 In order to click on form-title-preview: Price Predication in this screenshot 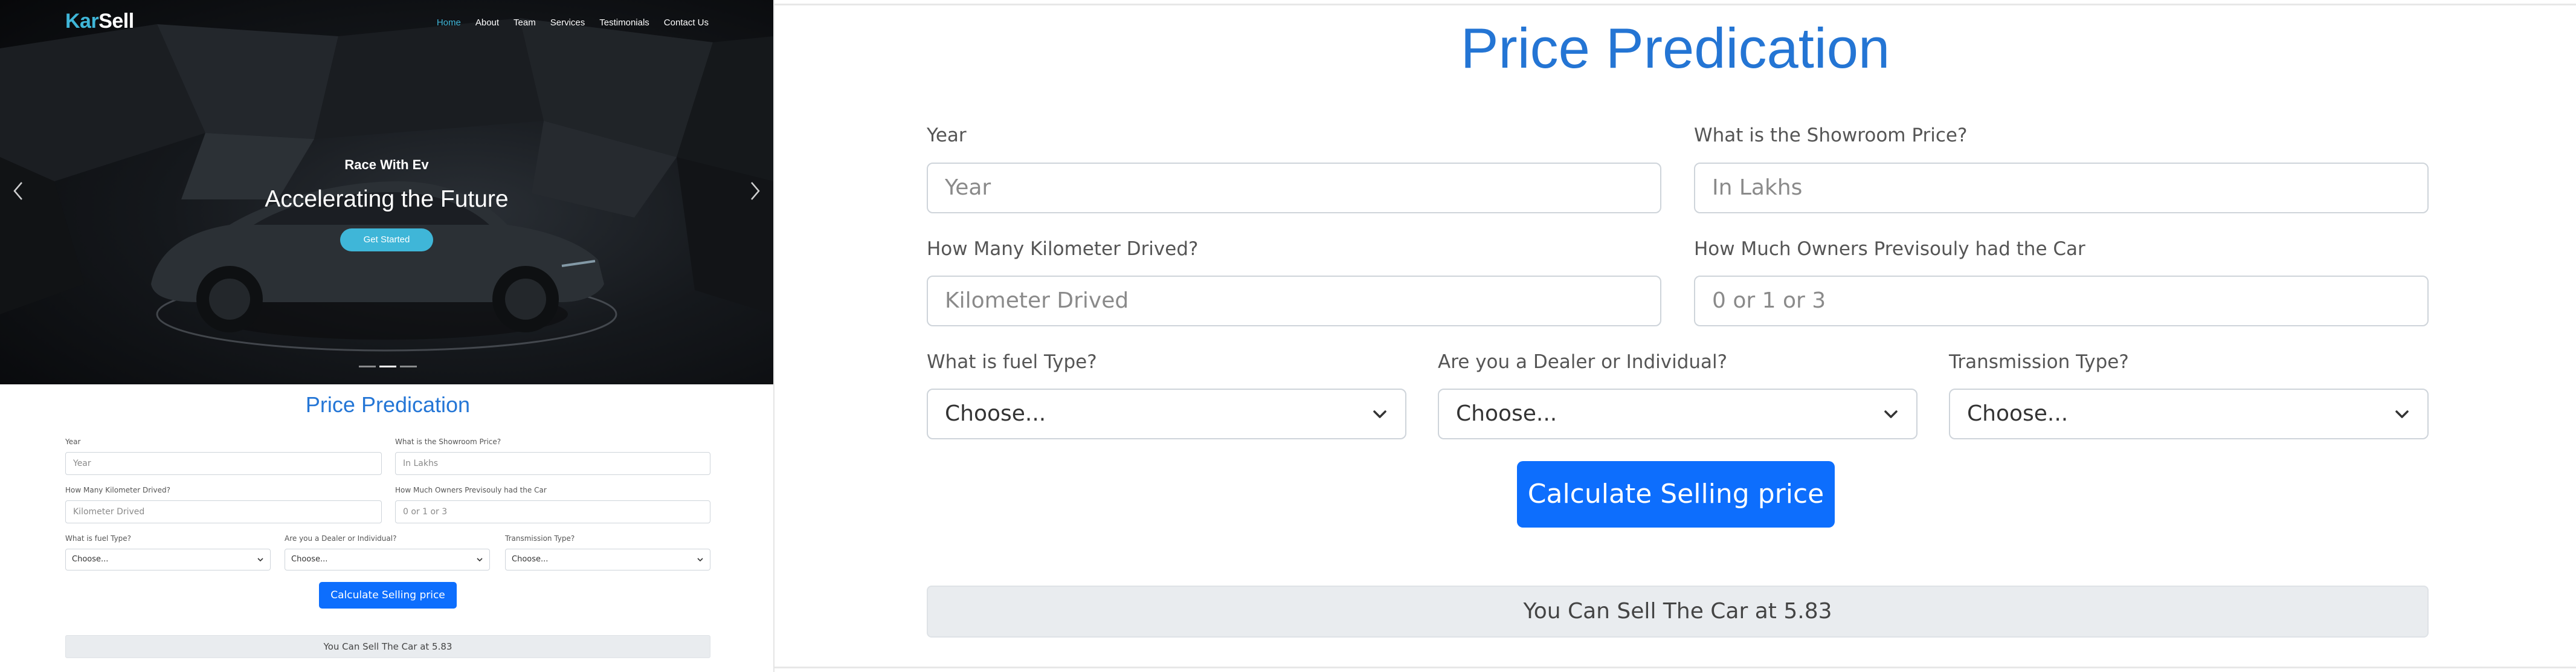, I will do `click(388, 404)`.